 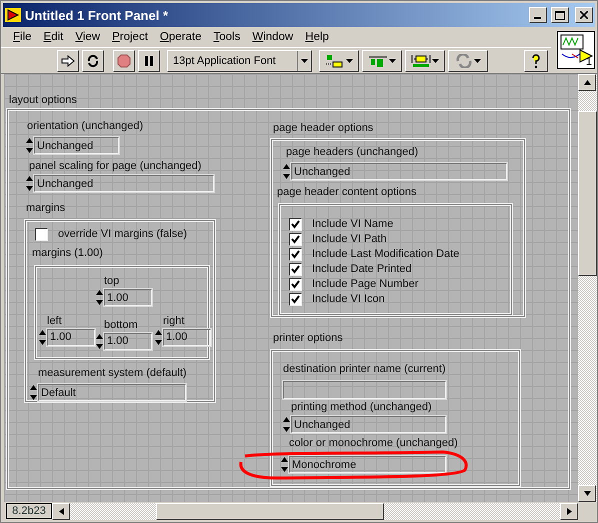 I want to click on run-continuously-button, so click(x=93, y=61).